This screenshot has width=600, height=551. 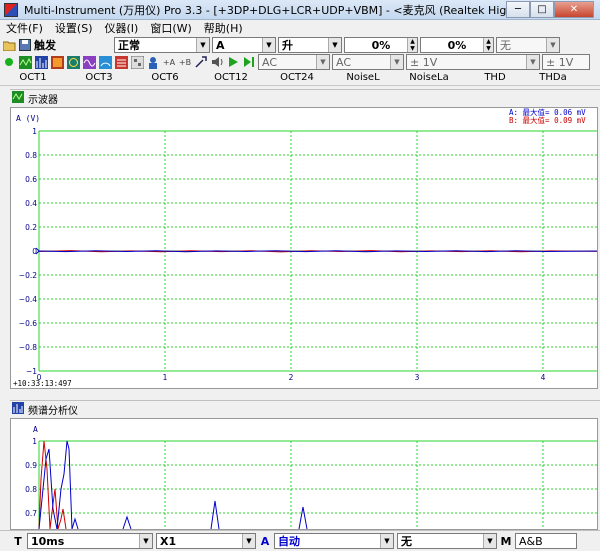 What do you see at coordinates (25, 62) in the screenshot?
I see `oscilloscope-icon` at bounding box center [25, 62].